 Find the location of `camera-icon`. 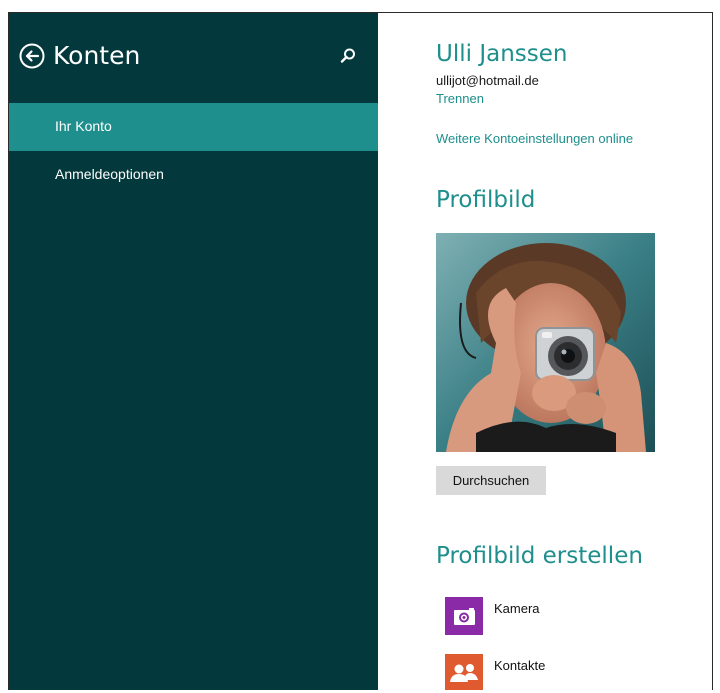

camera-icon is located at coordinates (464, 616).